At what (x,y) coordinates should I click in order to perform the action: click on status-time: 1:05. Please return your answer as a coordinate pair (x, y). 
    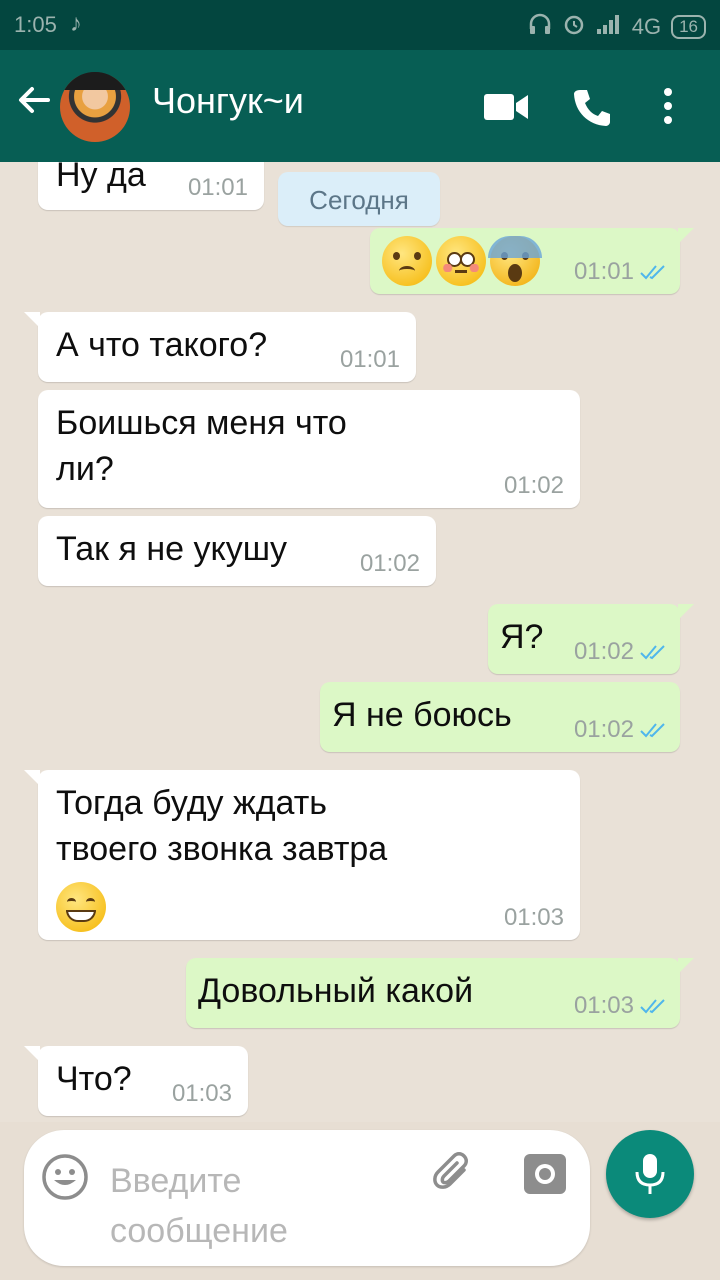
    Looking at the image, I should click on (35, 24).